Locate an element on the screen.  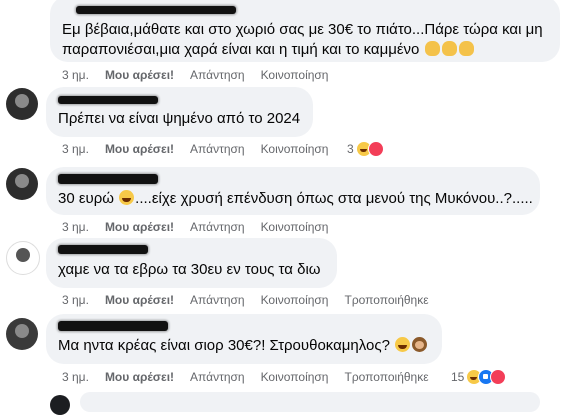
comment-bubble: Πρέπει να είναι ψημένο από το 2024 is located at coordinates (179, 112).